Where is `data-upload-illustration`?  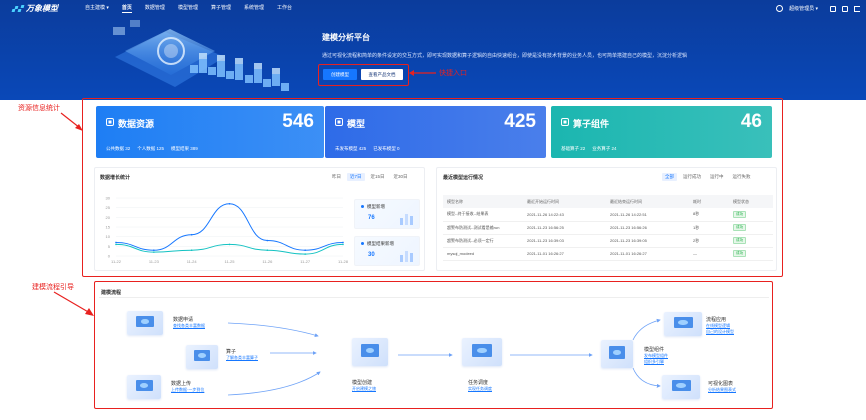 data-upload-illustration is located at coordinates (144, 387).